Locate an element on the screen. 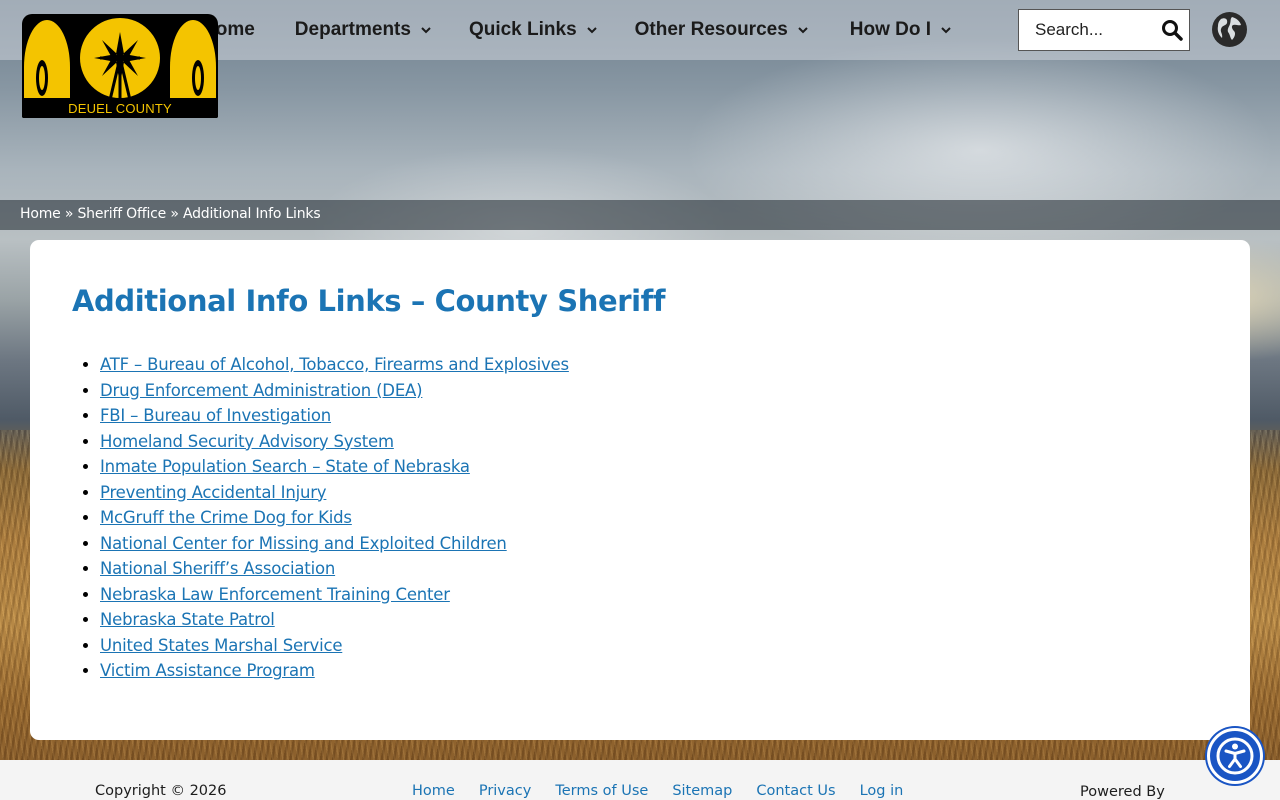 This screenshot has width=1280, height=800. accessibility-button is located at coordinates (1235, 756).